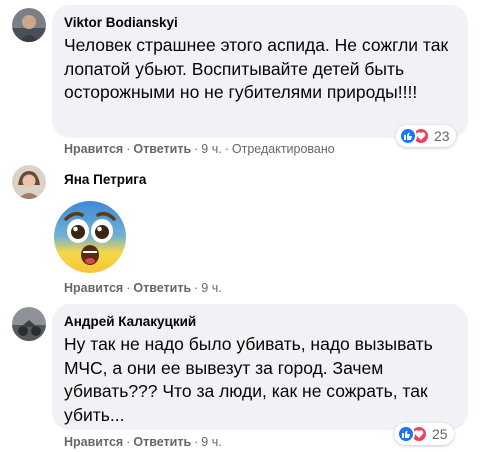 The image size is (489, 452). I want to click on fearful-face-emoji, so click(90, 239).